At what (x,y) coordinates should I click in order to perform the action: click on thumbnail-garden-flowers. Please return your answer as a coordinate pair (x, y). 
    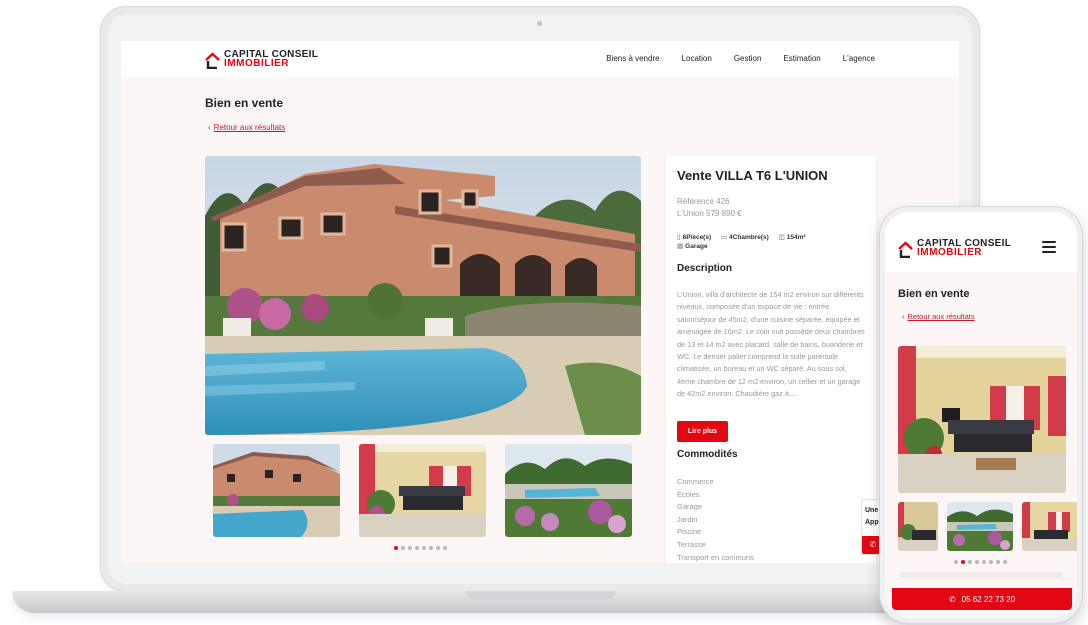
    Looking at the image, I should click on (568, 490).